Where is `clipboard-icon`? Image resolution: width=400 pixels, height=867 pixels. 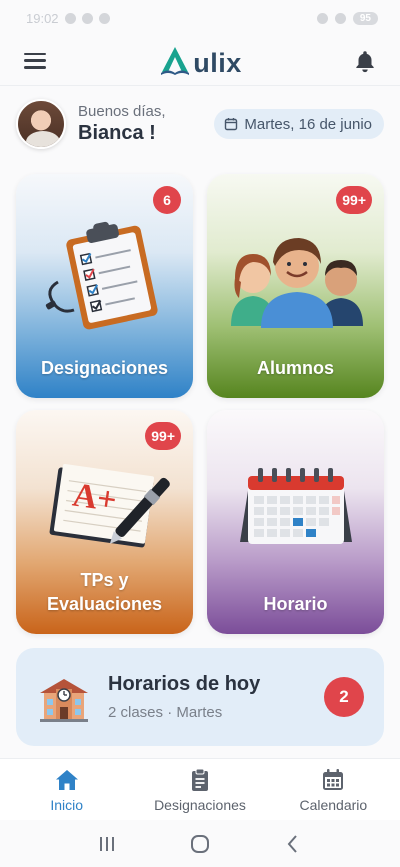
clipboard-icon is located at coordinates (199, 779).